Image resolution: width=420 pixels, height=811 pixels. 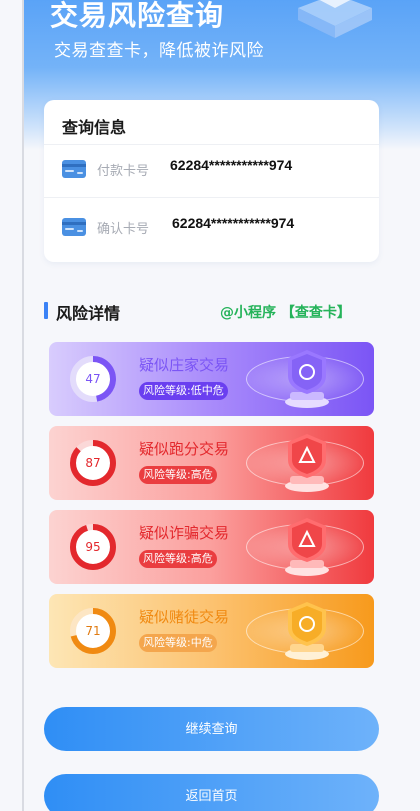 I want to click on divider, so click(x=211, y=197).